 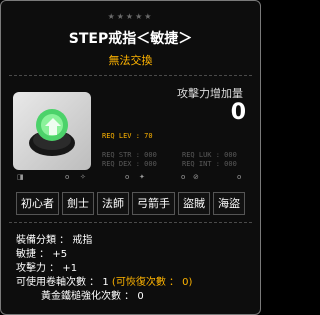 What do you see at coordinates (130, 60) in the screenshot?
I see `untradeable-label: 無法交換` at bounding box center [130, 60].